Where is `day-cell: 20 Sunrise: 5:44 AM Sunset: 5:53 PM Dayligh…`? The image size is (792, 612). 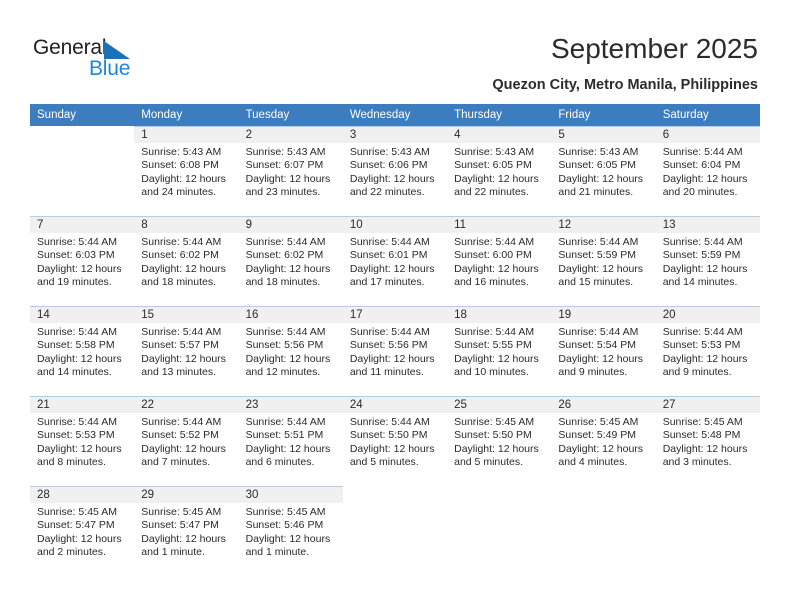
day-cell: 20 Sunrise: 5:44 AM Sunset: 5:53 PM Dayligh… is located at coordinates (707, 351).